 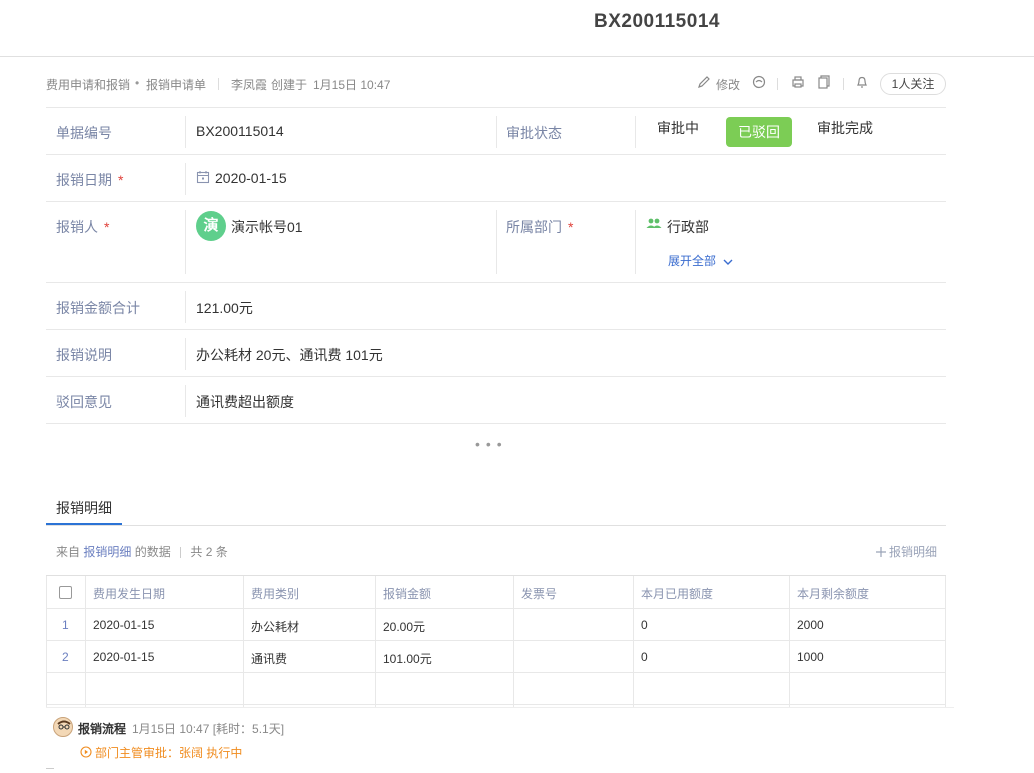 I want to click on cell-remaining: 2000, so click(x=810, y=625).